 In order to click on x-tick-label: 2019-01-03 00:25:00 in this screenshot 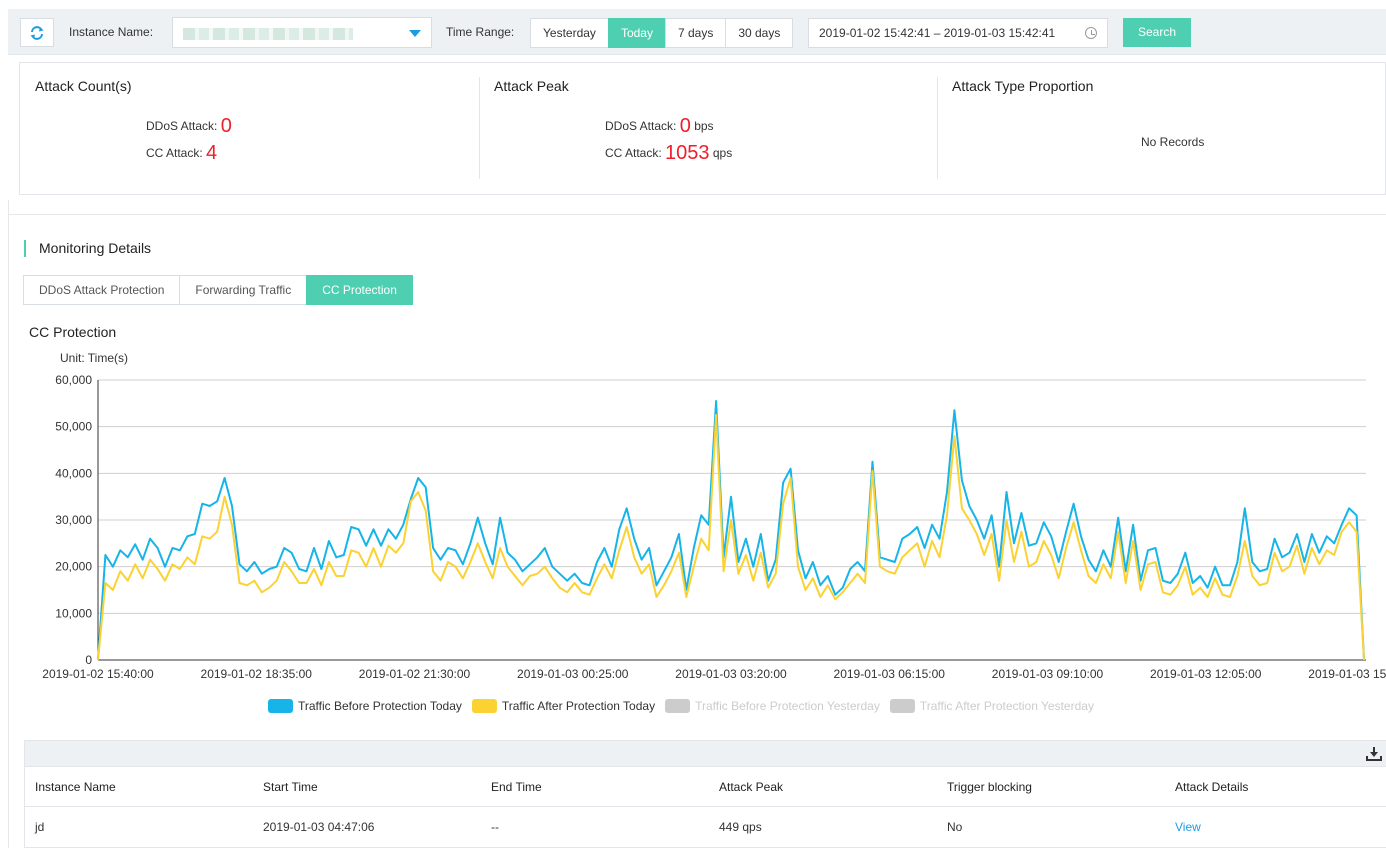, I will do `click(573, 674)`.